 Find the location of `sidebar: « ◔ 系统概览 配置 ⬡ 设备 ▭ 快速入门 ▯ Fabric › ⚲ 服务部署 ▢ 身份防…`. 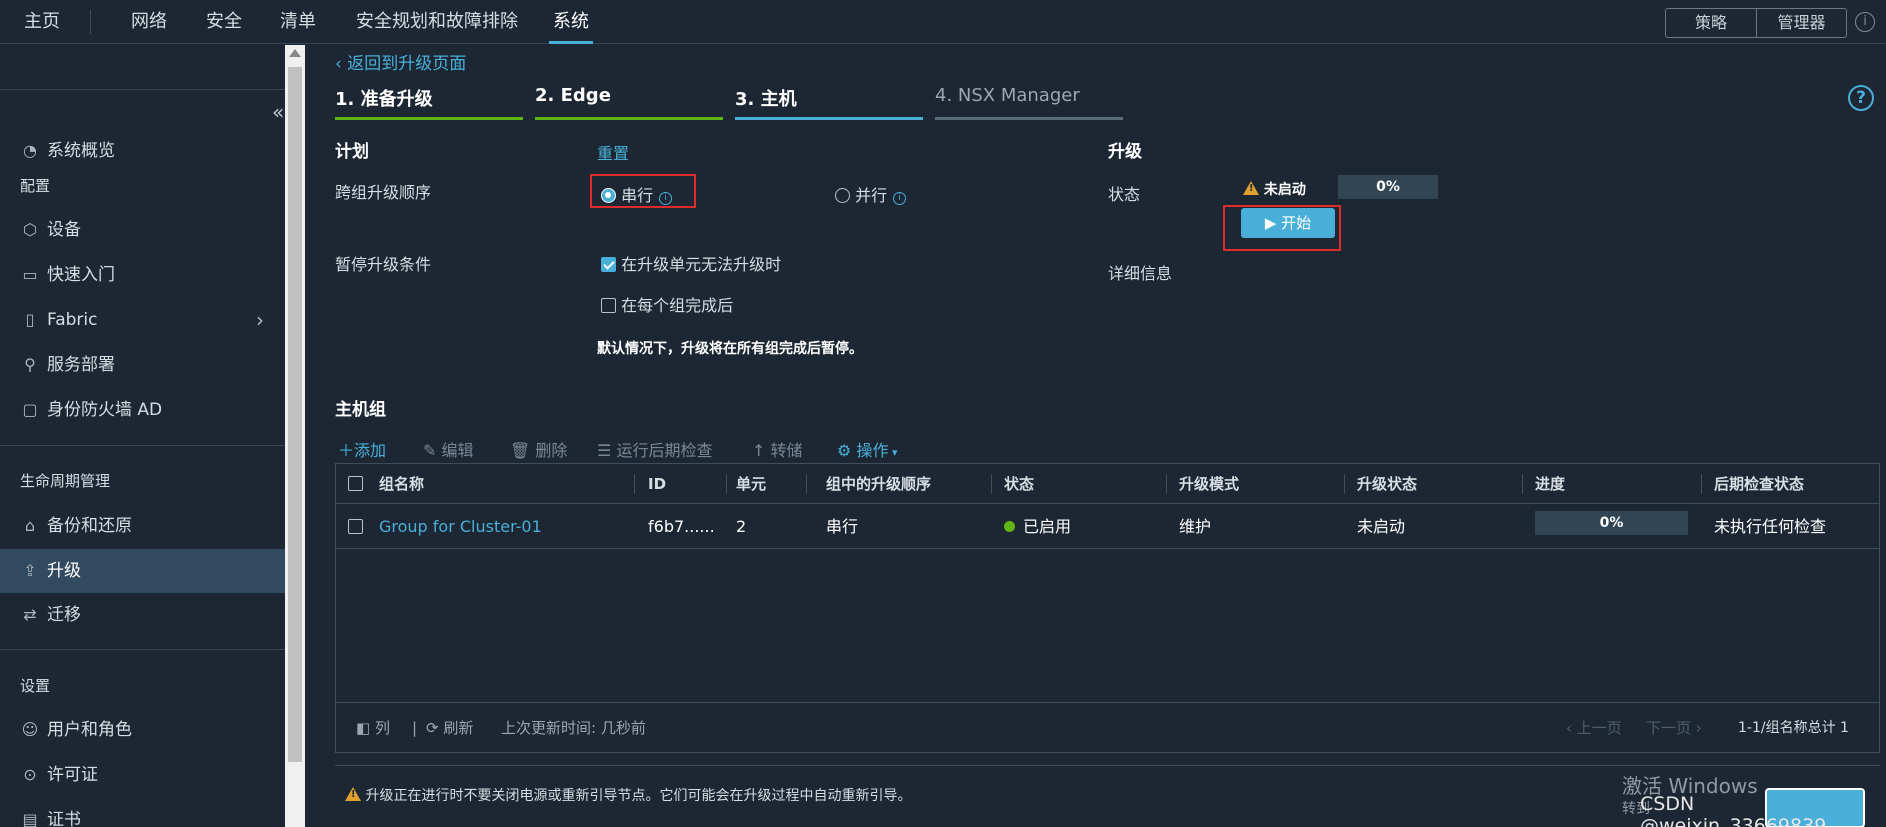

sidebar: « ◔ 系统概览 配置 ⬡ 设备 ▭ 快速入门 ▯ Fabric › ⚲ 服务部署 ▢ 身份防… is located at coordinates (142, 436).